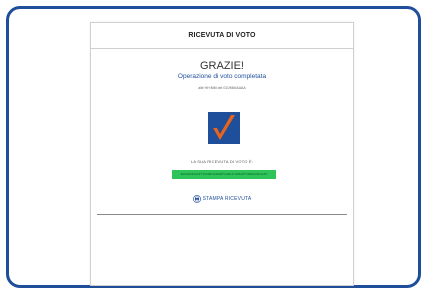 The height and width of the screenshot is (294, 433). Describe the element at coordinates (222, 88) in the screenshot. I see `vote-timestamp: alle HH:MM del GG/MM/AAAA` at that location.